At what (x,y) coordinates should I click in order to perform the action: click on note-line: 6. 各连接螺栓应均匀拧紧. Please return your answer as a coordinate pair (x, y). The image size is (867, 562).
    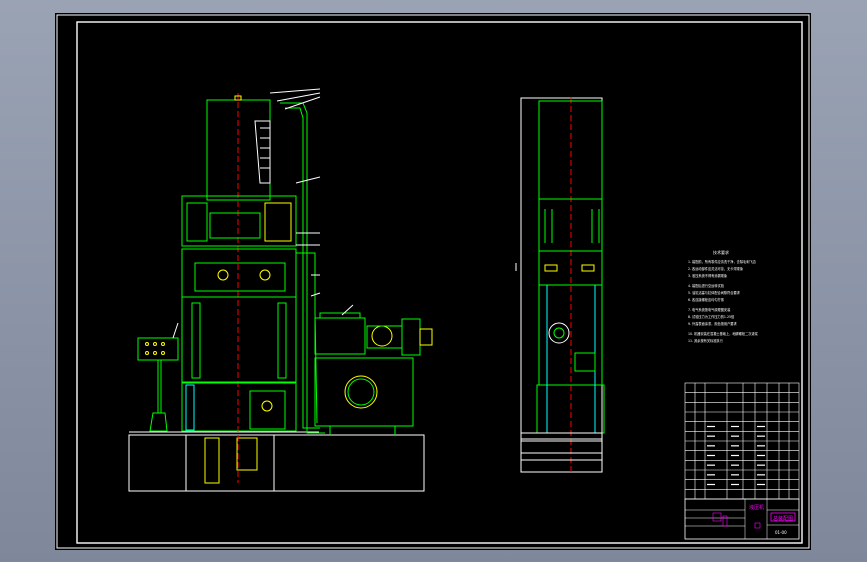
    Looking at the image, I should click on (706, 299).